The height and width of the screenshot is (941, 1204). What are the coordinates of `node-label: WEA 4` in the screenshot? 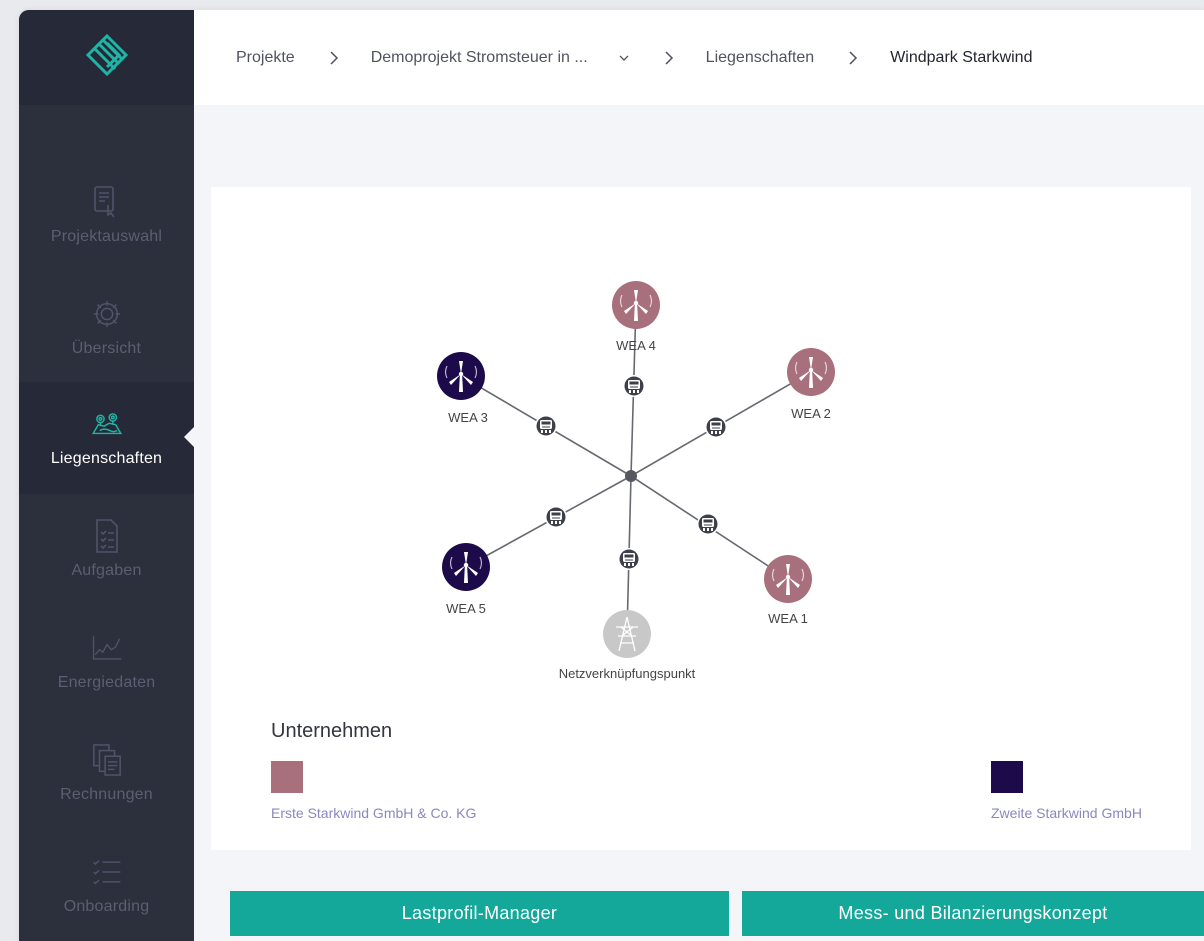 It's located at (636, 345).